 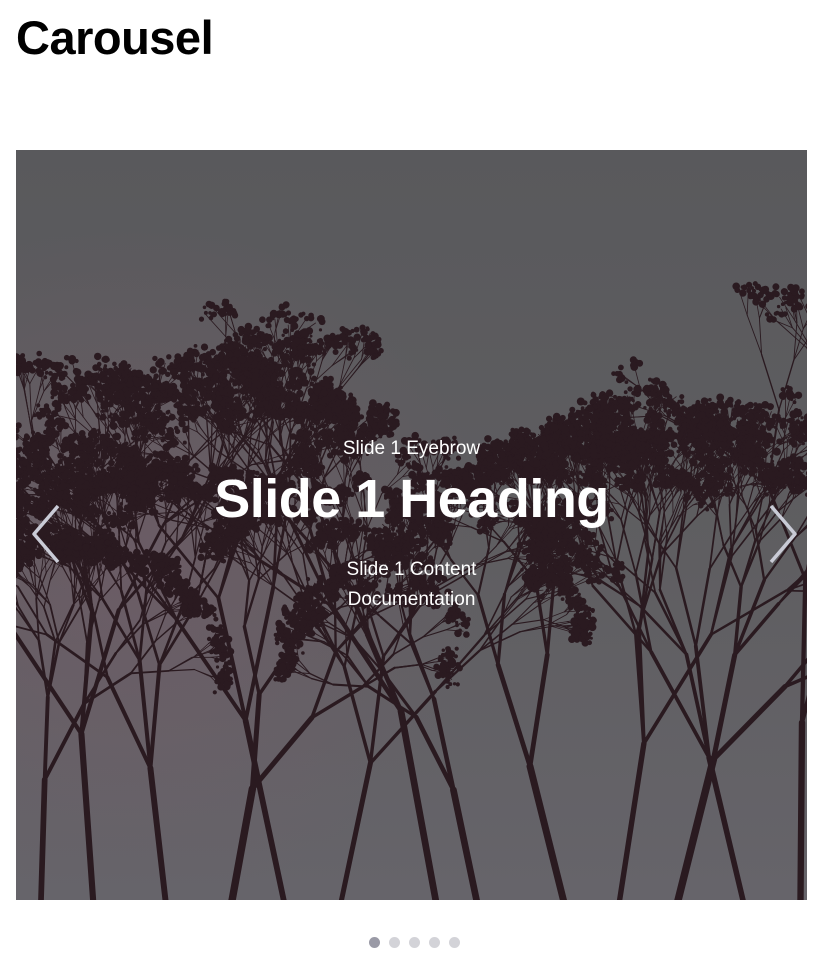 I want to click on chevron-left-icon, so click(x=48, y=534).